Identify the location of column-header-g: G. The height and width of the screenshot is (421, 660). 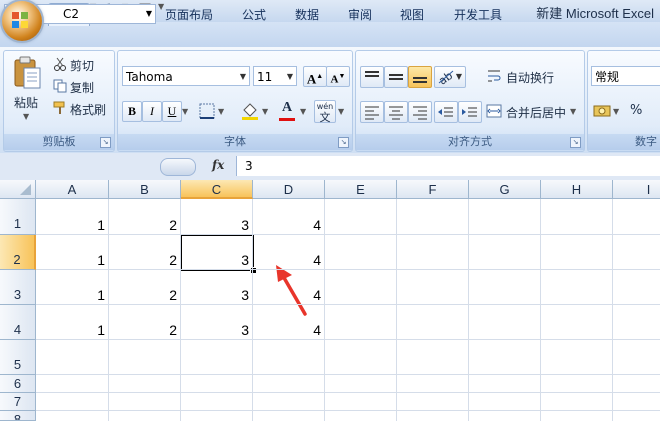
(505, 189).